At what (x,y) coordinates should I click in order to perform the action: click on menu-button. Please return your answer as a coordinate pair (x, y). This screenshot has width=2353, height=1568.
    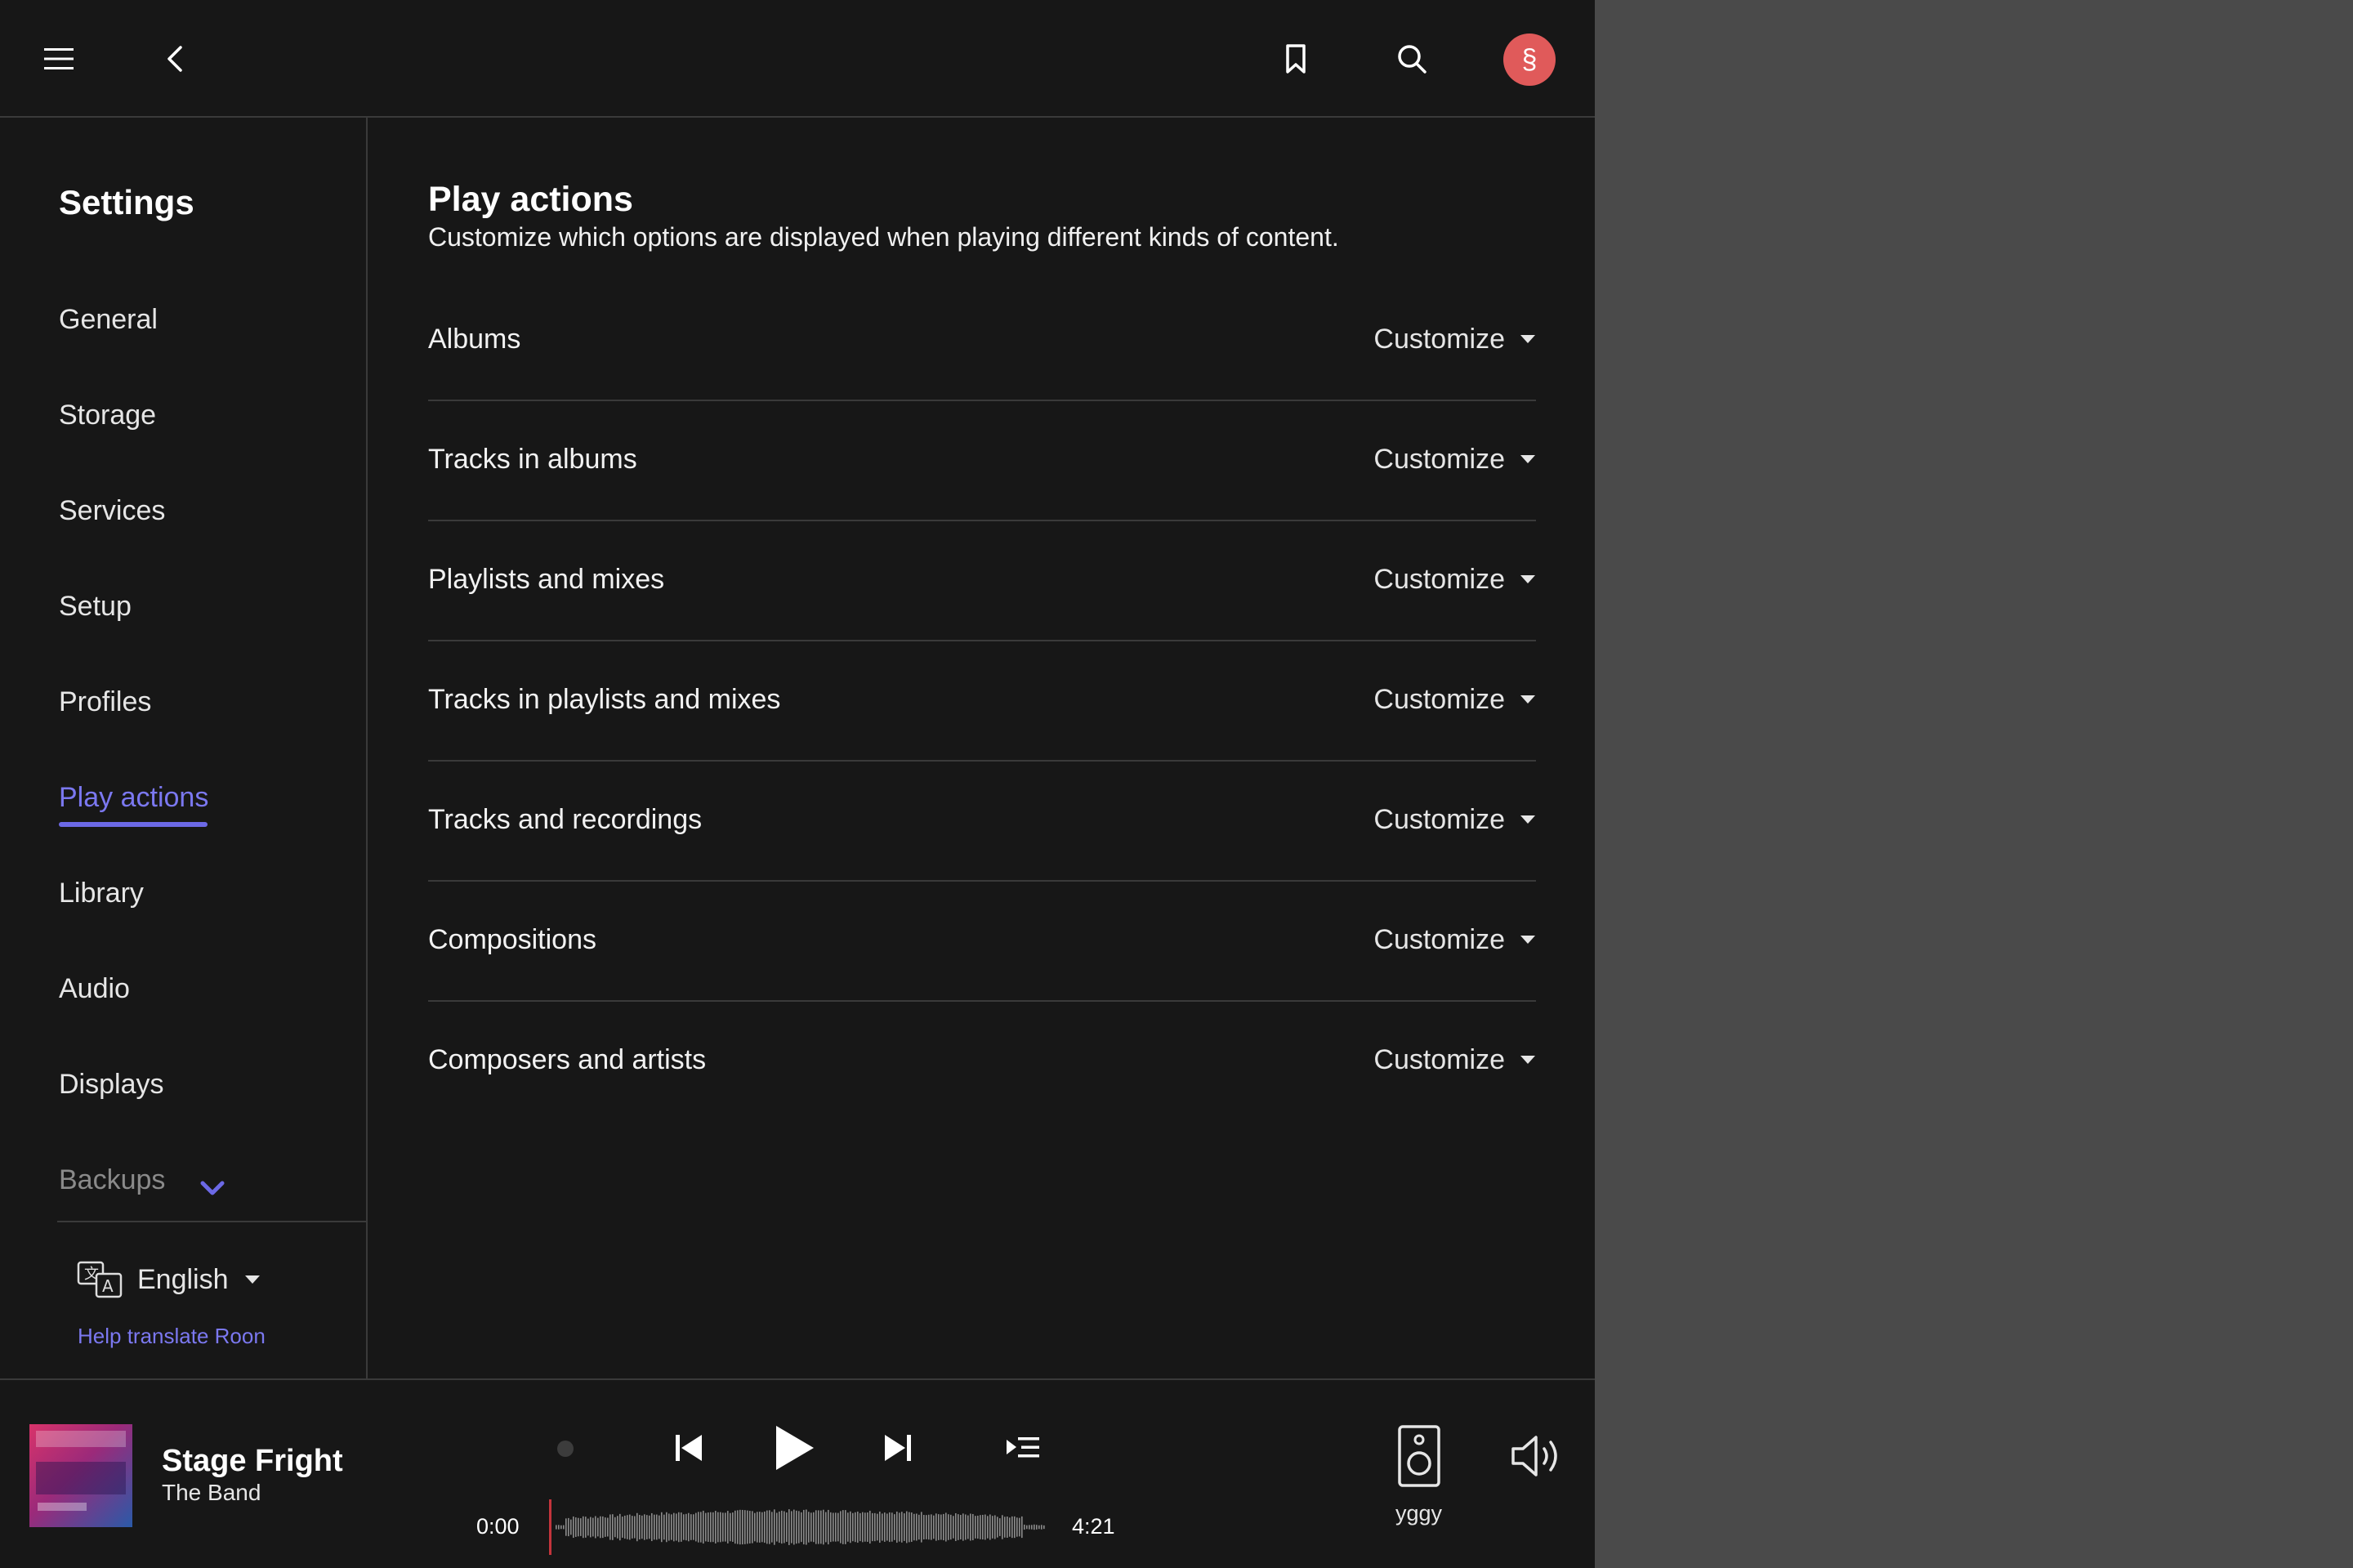
    Looking at the image, I should click on (58, 58).